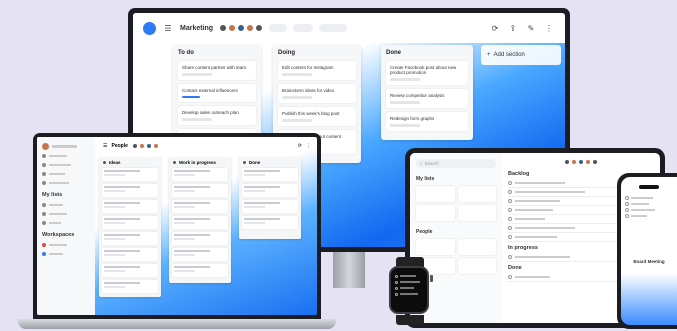 This screenshot has width=677, height=331. I want to click on filter-pill, so click(303, 28).